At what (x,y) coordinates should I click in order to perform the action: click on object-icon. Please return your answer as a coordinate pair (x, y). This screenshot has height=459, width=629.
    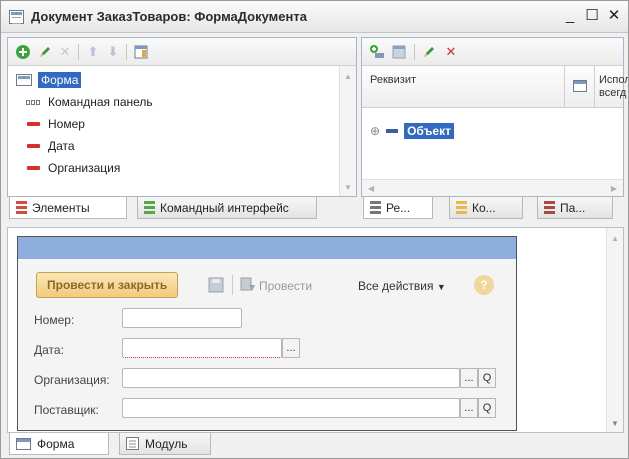
    Looking at the image, I should click on (392, 131).